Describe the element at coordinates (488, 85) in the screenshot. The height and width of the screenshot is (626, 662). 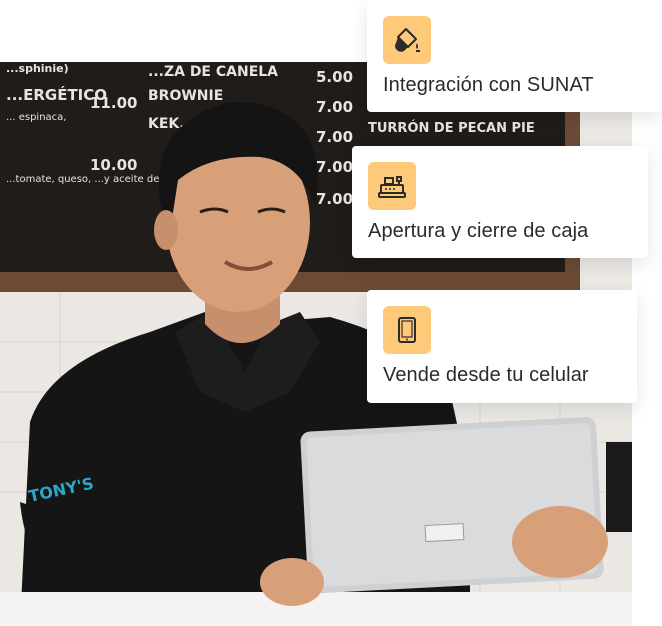
I see `feature-label-sunat: Integración con SUNAT` at that location.